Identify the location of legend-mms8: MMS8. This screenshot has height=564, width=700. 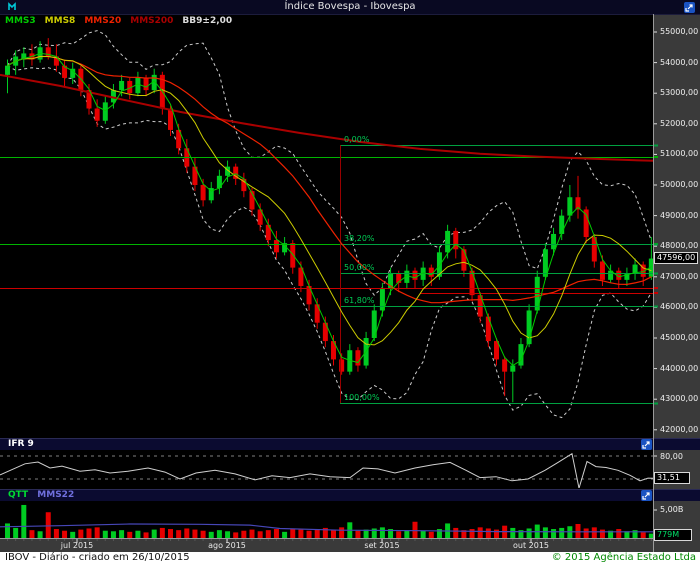
(60, 21).